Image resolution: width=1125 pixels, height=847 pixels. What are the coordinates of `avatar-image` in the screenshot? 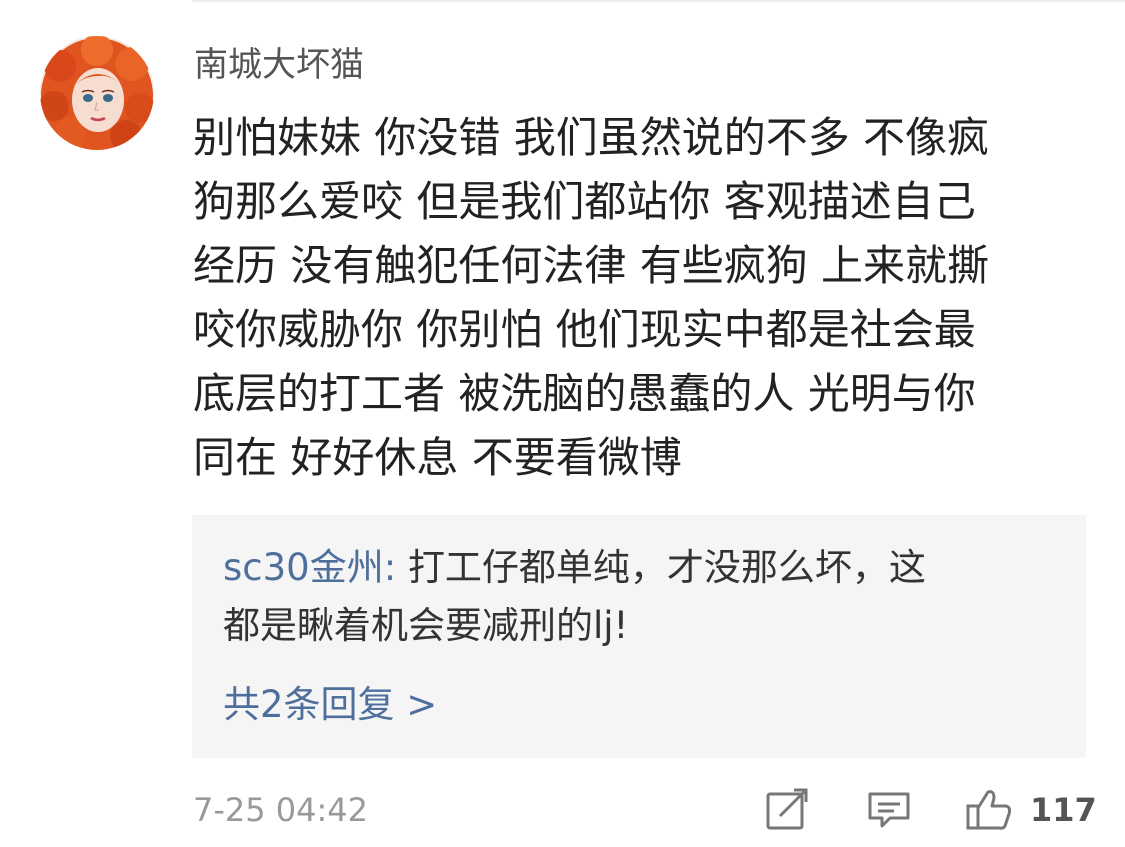 It's located at (97, 93).